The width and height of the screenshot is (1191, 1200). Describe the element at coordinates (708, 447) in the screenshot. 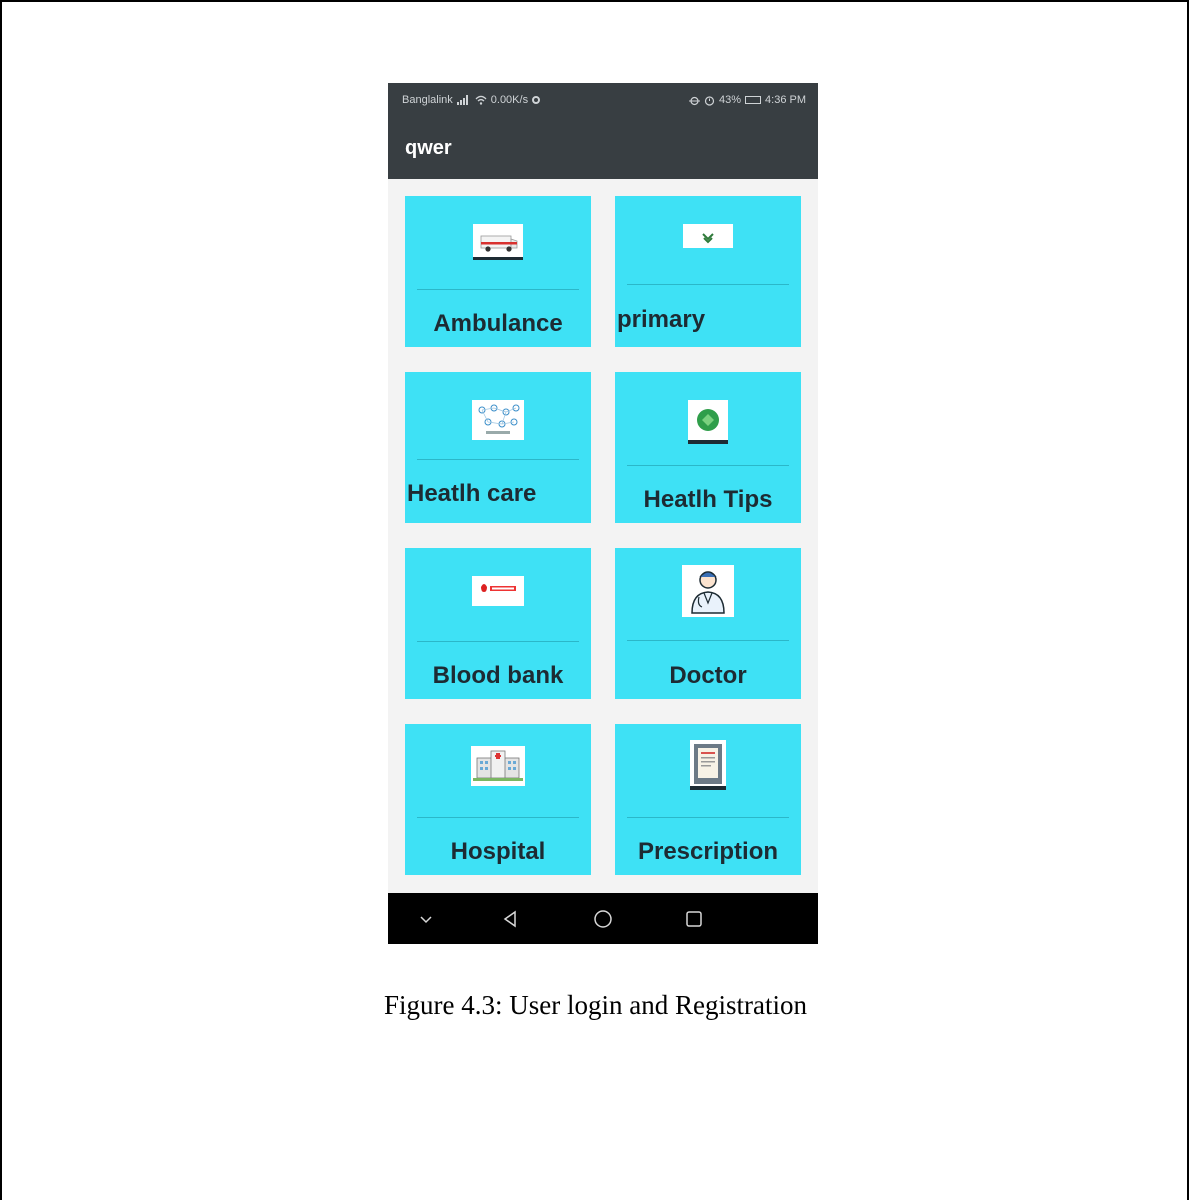

I see `tile-health-tips: Heatlh Tips` at that location.